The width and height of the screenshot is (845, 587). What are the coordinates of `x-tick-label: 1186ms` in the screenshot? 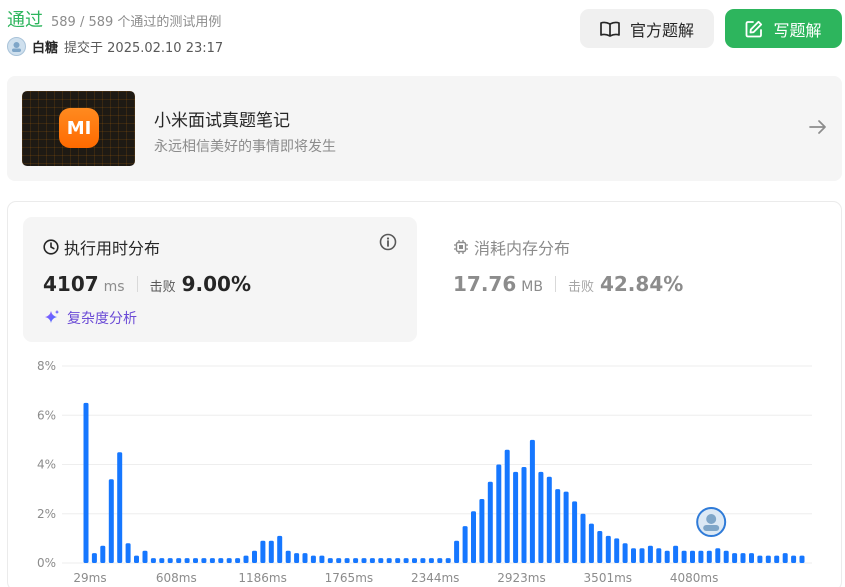 It's located at (262, 578).